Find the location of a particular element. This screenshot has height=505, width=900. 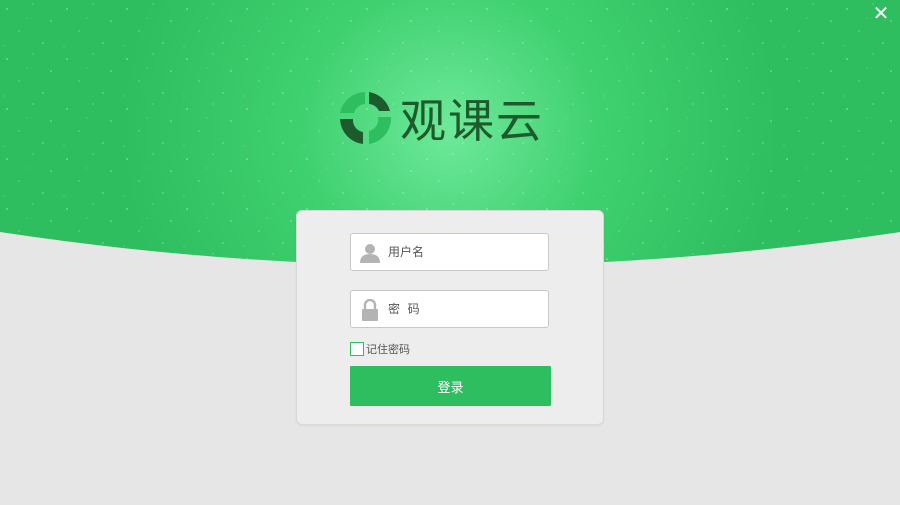

remember-password: 记住密码 is located at coordinates (380, 349).